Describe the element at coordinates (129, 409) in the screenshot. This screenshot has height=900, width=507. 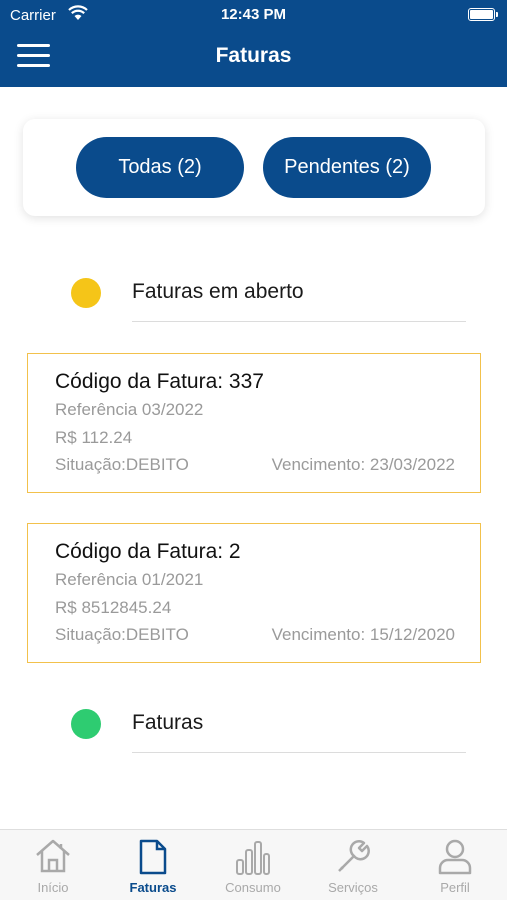
I see `invoice-reference: Referência 03/2022` at that location.